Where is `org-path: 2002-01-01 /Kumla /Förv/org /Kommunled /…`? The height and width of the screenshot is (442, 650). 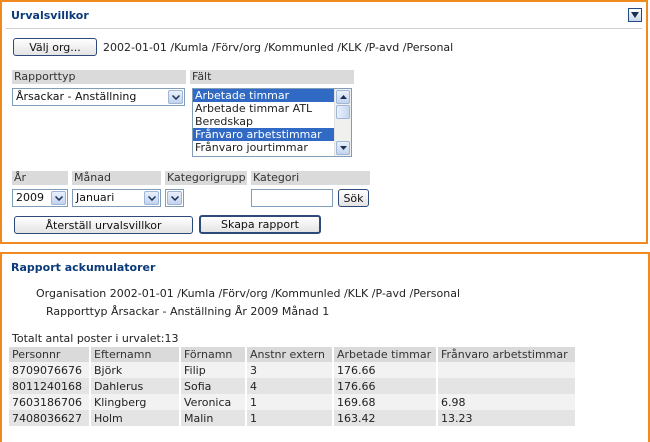
org-path: 2002-01-01 /Kumla /Förv/org /Kommunled /… is located at coordinates (278, 47).